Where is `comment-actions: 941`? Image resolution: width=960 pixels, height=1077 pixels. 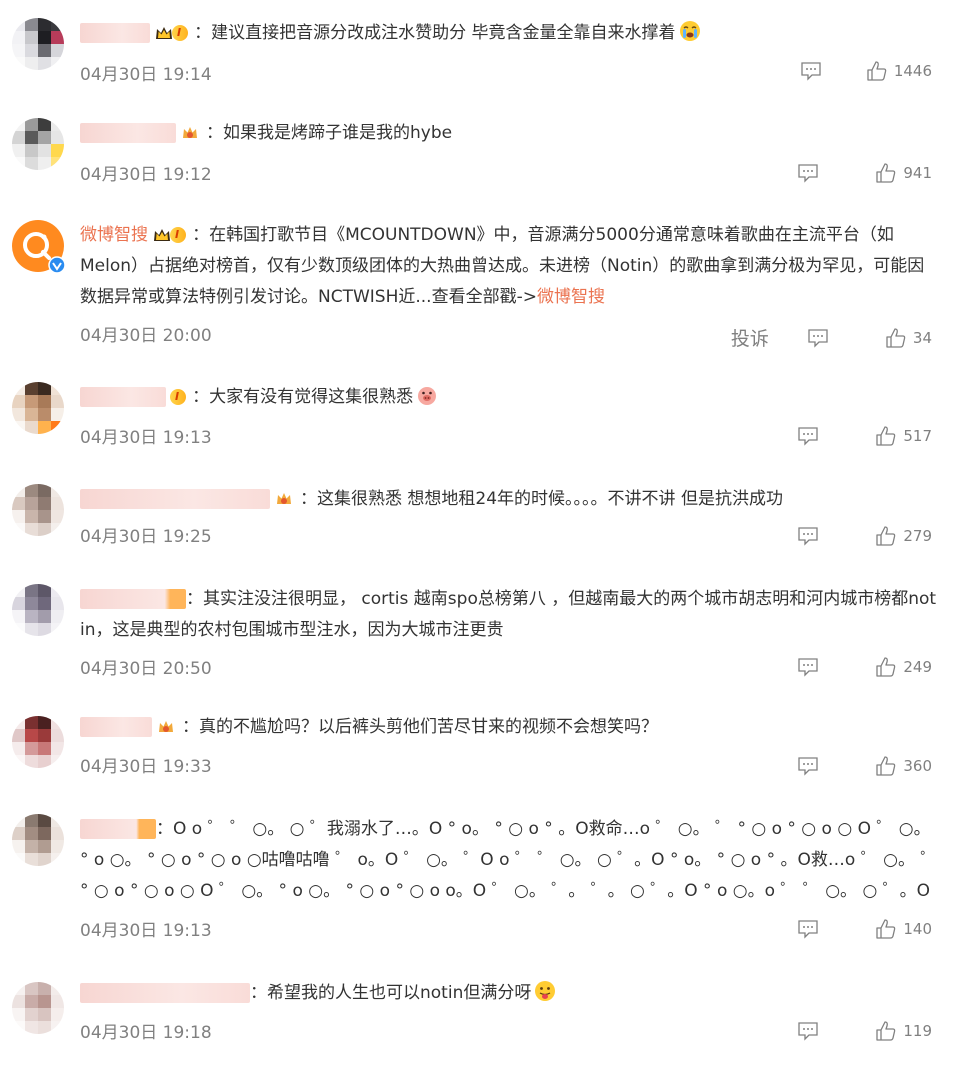
comment-actions: 941 is located at coordinates (845, 173).